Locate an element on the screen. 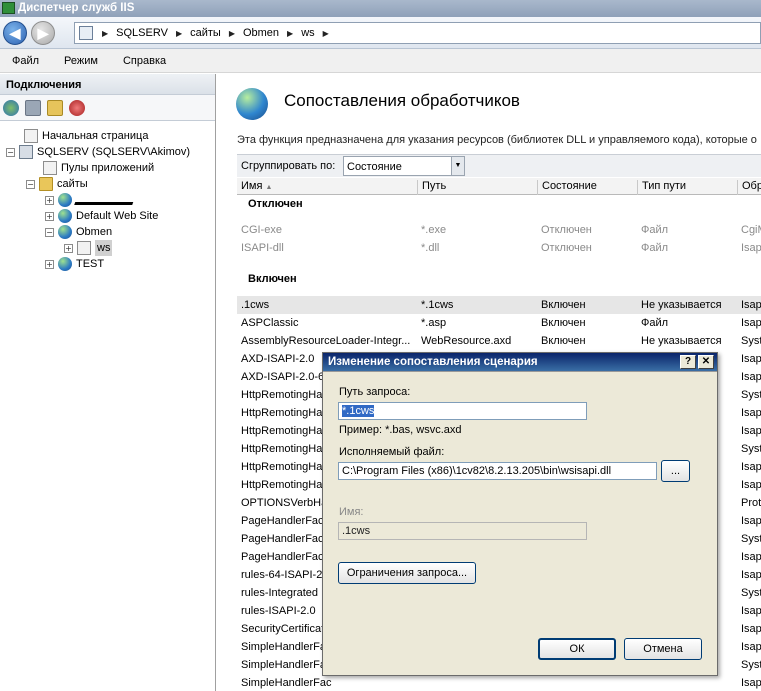 The width and height of the screenshot is (761, 691). group-by-select: Состояние ▼ is located at coordinates (404, 166).